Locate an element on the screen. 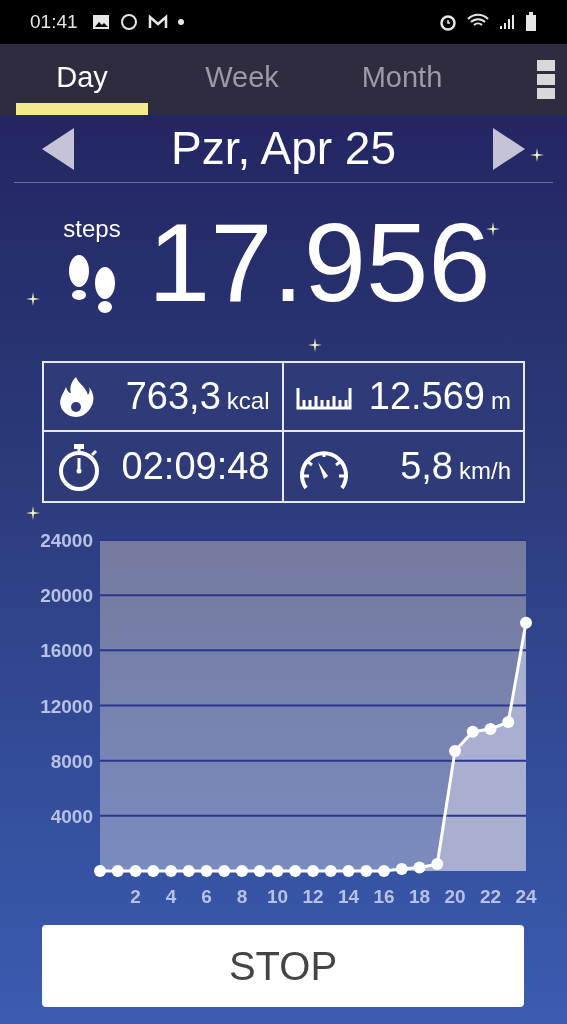 This screenshot has height=1024, width=567. steps-label: steps is located at coordinates (92, 229).